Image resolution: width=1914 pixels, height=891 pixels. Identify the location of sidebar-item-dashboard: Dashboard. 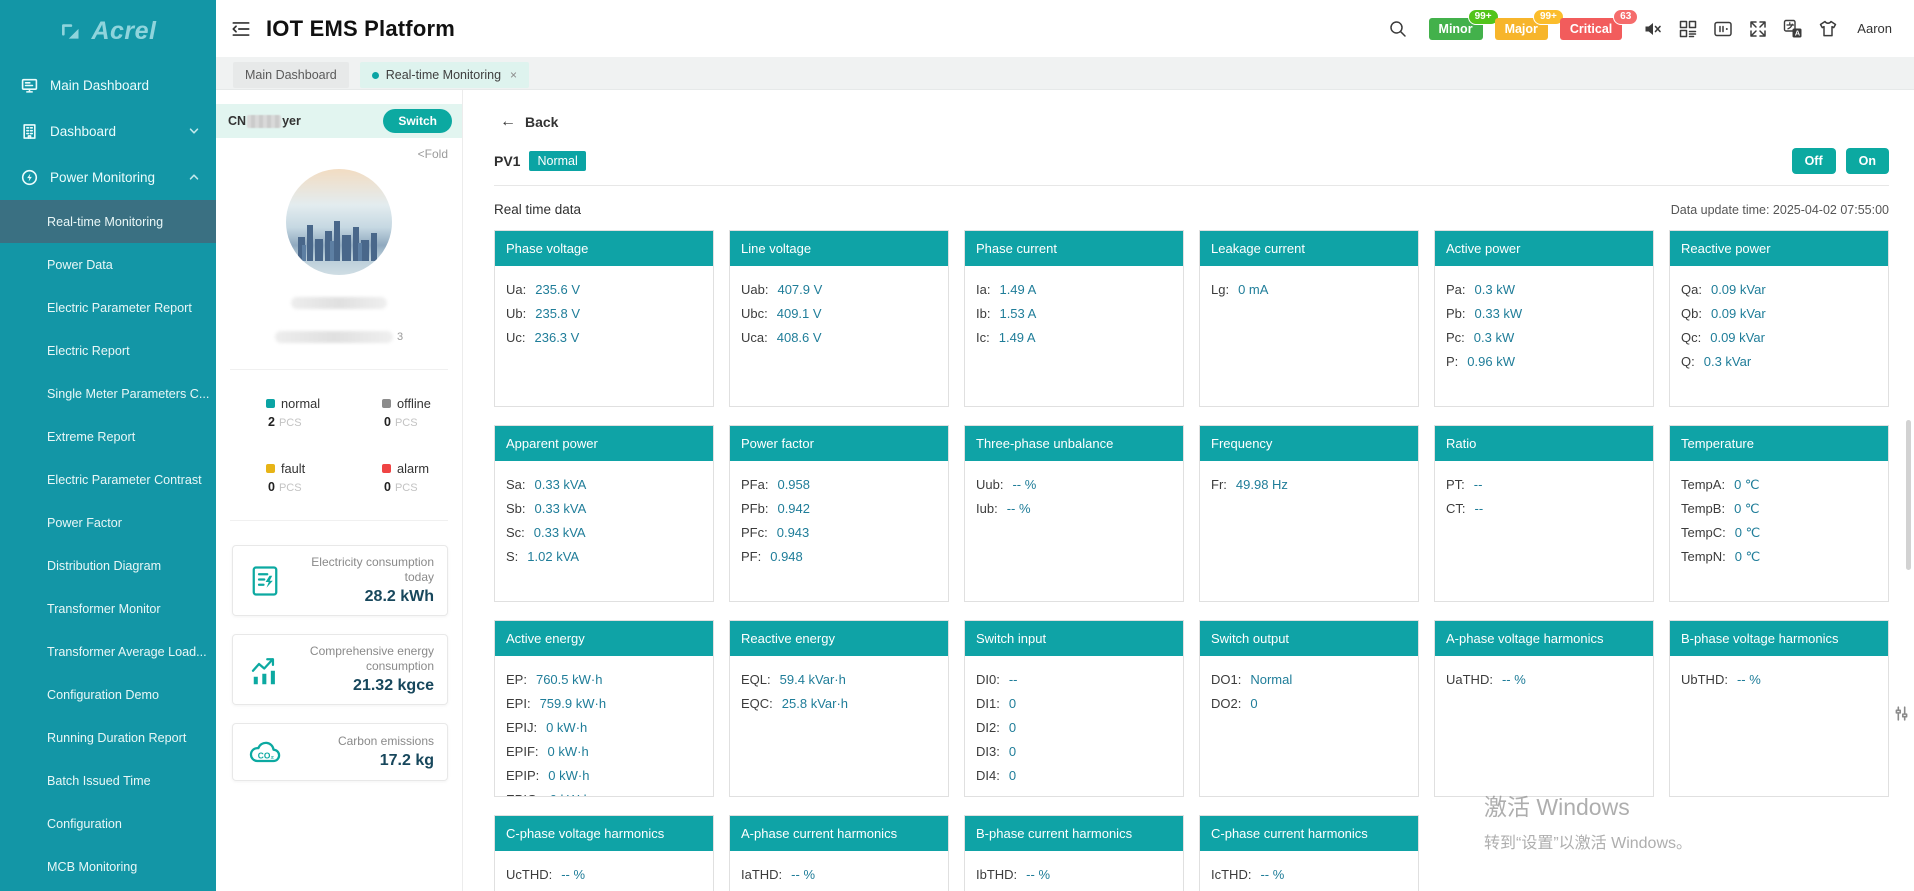
(108, 131).